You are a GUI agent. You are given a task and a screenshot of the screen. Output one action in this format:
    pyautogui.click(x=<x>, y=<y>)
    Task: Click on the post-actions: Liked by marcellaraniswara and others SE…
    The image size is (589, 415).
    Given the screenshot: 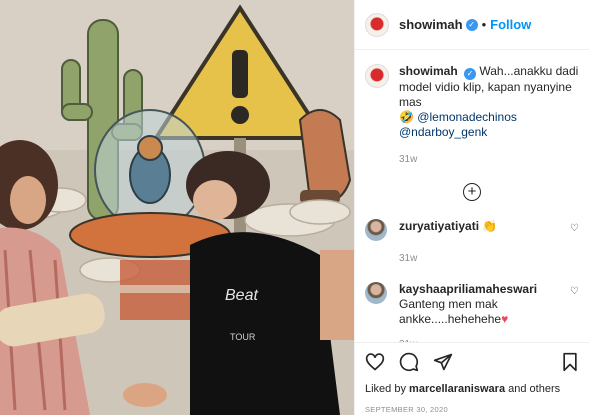 What is the action you would take?
    pyautogui.click(x=472, y=378)
    